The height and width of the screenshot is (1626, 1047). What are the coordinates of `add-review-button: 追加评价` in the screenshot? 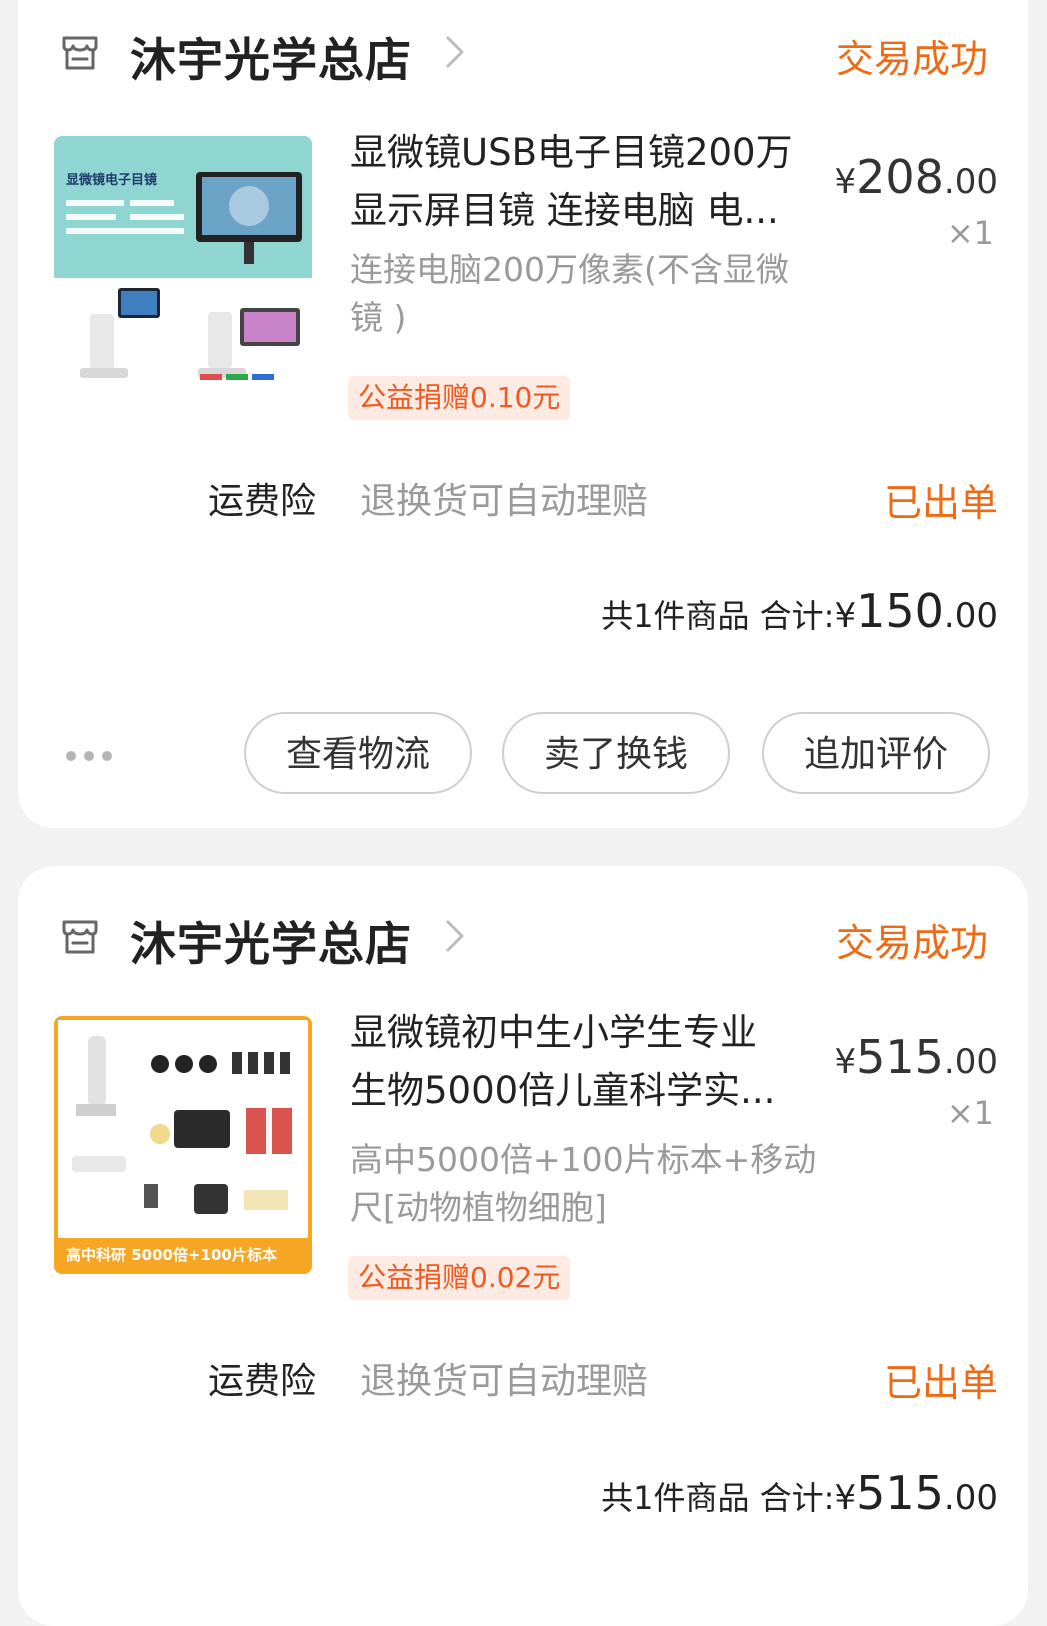 It's located at (876, 753).